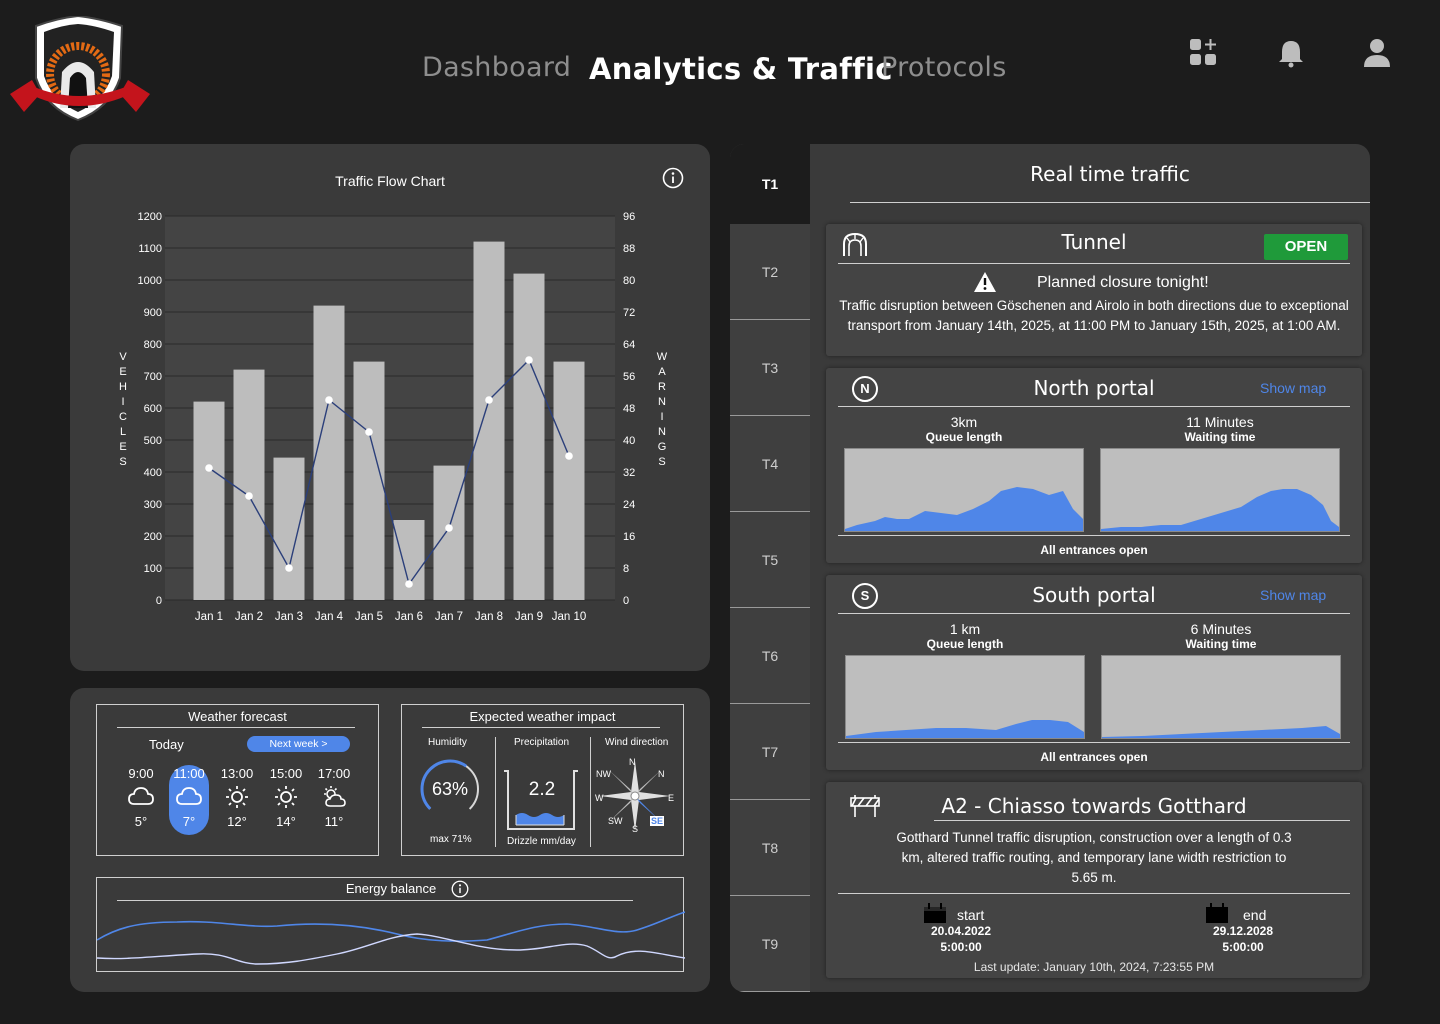  Describe the element at coordinates (944, 67) in the screenshot. I see `nav-protocols: Protocols` at that location.